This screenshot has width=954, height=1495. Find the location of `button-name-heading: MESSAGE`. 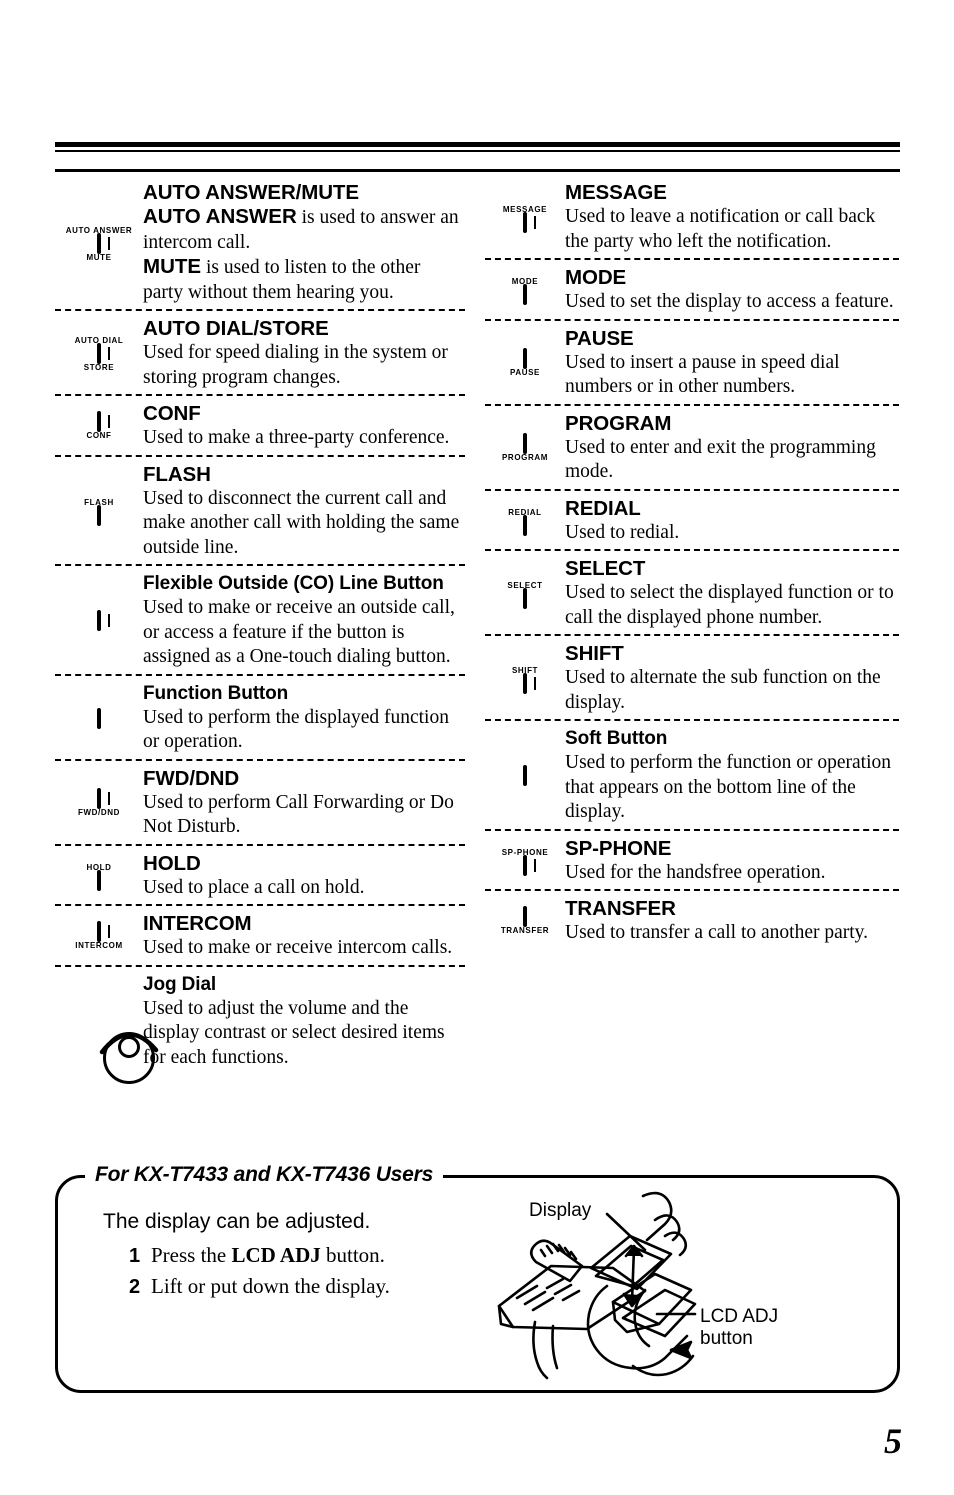

button-name-heading: MESSAGE is located at coordinates (616, 192).